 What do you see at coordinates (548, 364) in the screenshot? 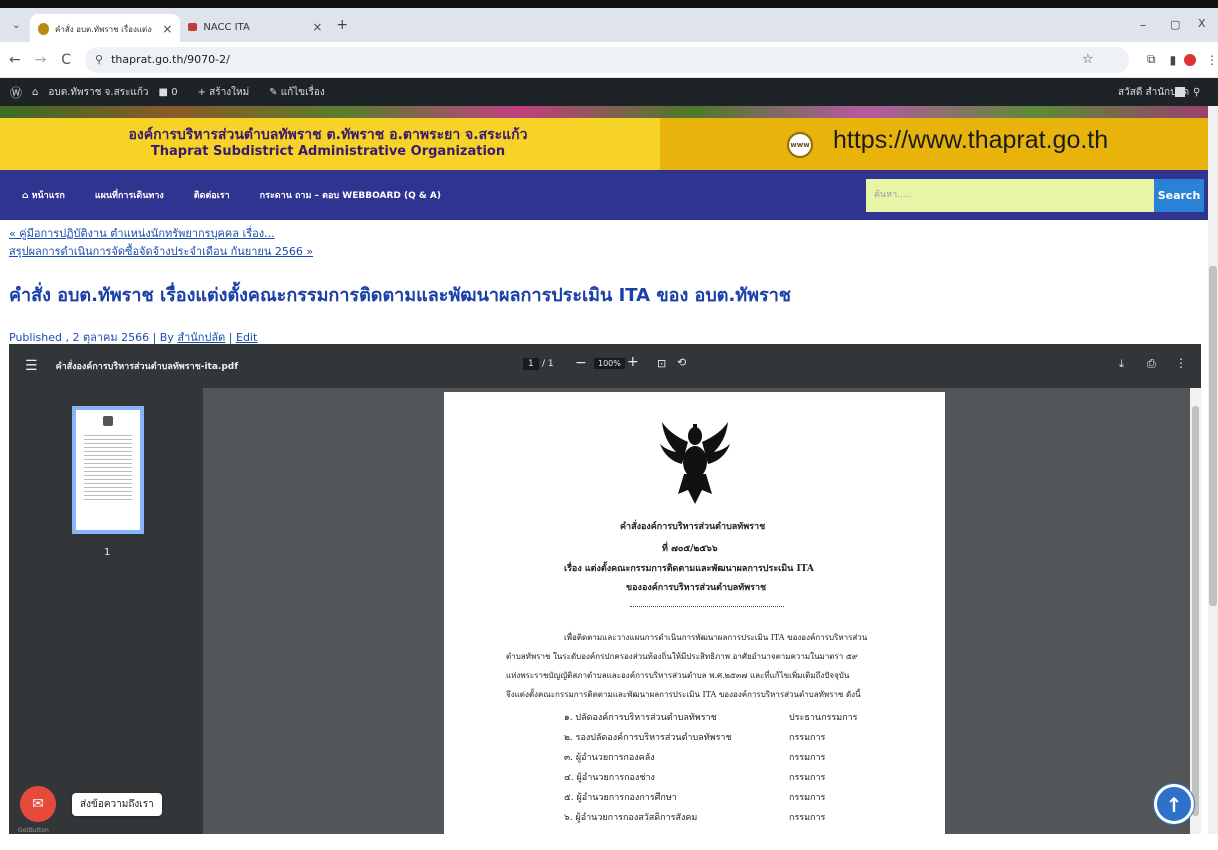
I see `page-total: / 1` at bounding box center [548, 364].